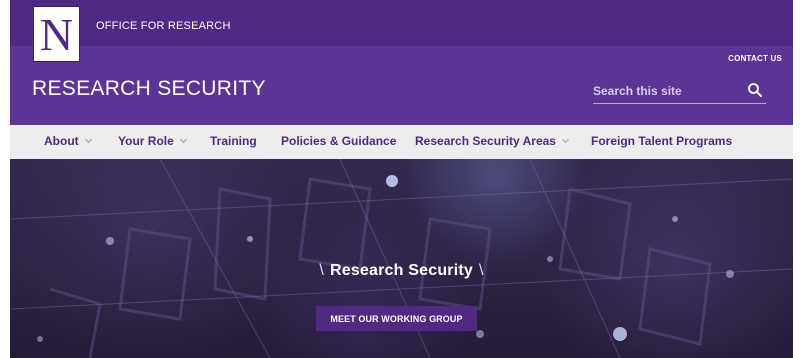  What do you see at coordinates (396, 318) in the screenshot?
I see `meet-working-group-button: MEET OUR WORKING GROUP` at bounding box center [396, 318].